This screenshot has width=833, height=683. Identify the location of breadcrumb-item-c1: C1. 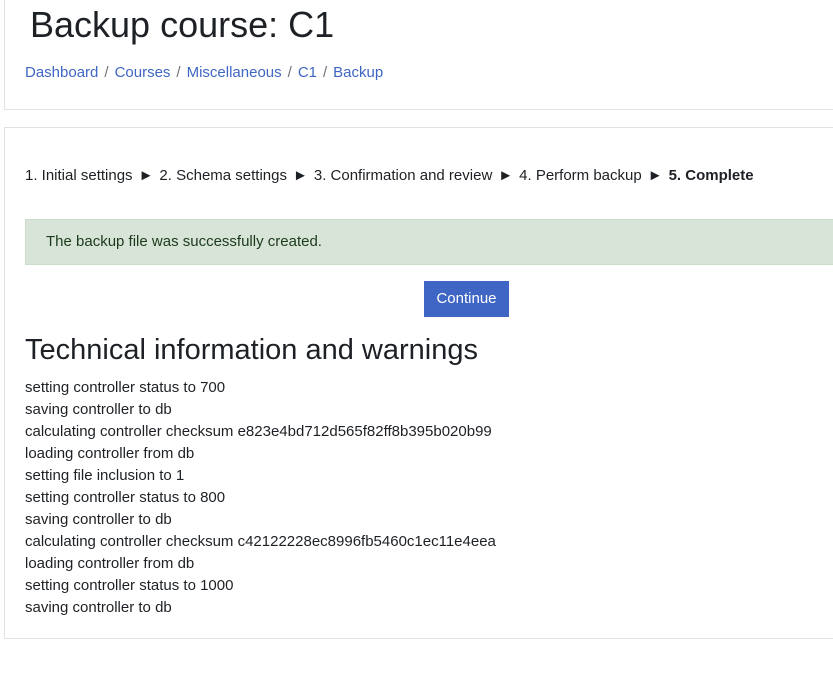
(307, 72).